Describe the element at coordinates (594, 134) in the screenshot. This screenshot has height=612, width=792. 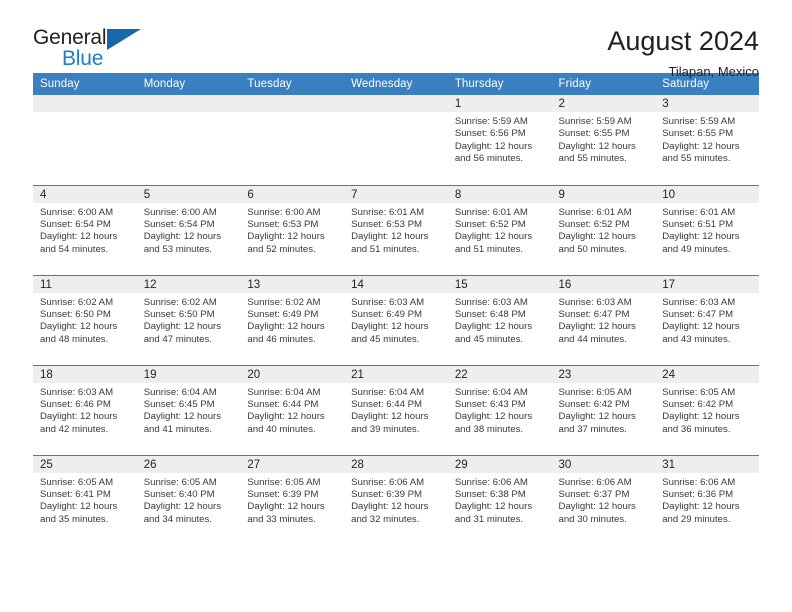
I see `sunset-time: Sunset: 6:55 PM` at that location.